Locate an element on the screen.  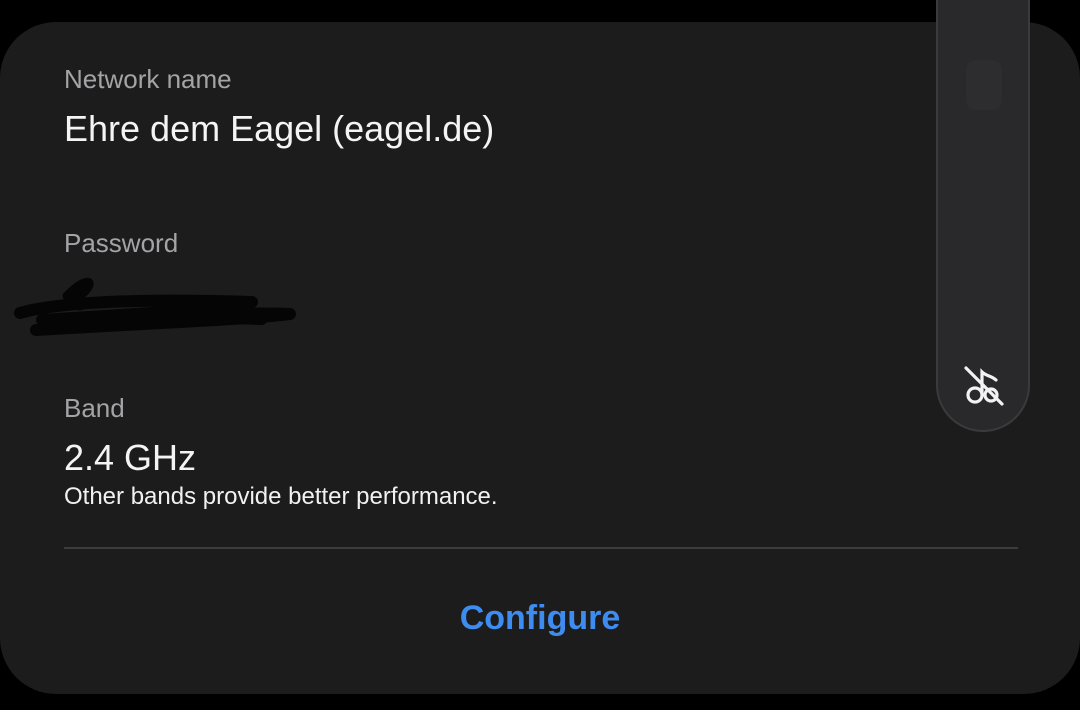
music-off-icon is located at coordinates (984, 386).